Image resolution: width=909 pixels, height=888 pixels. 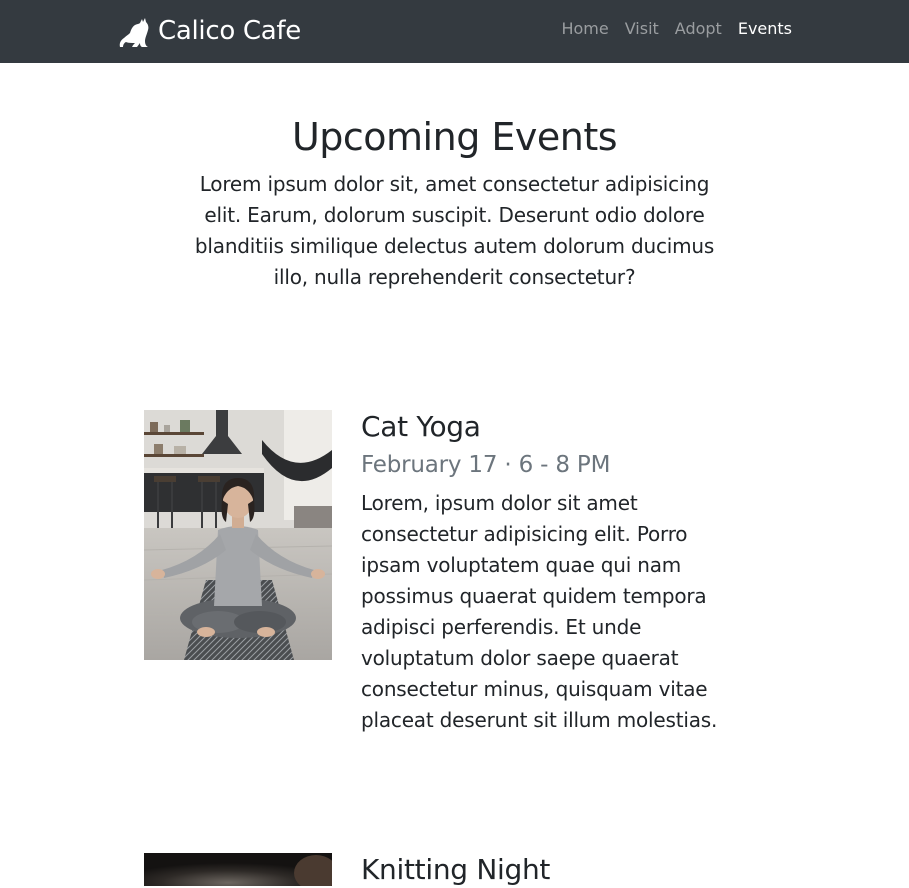 I want to click on event-date-cat-yoga: February 17 · 6 - 8 PM, so click(x=486, y=465).